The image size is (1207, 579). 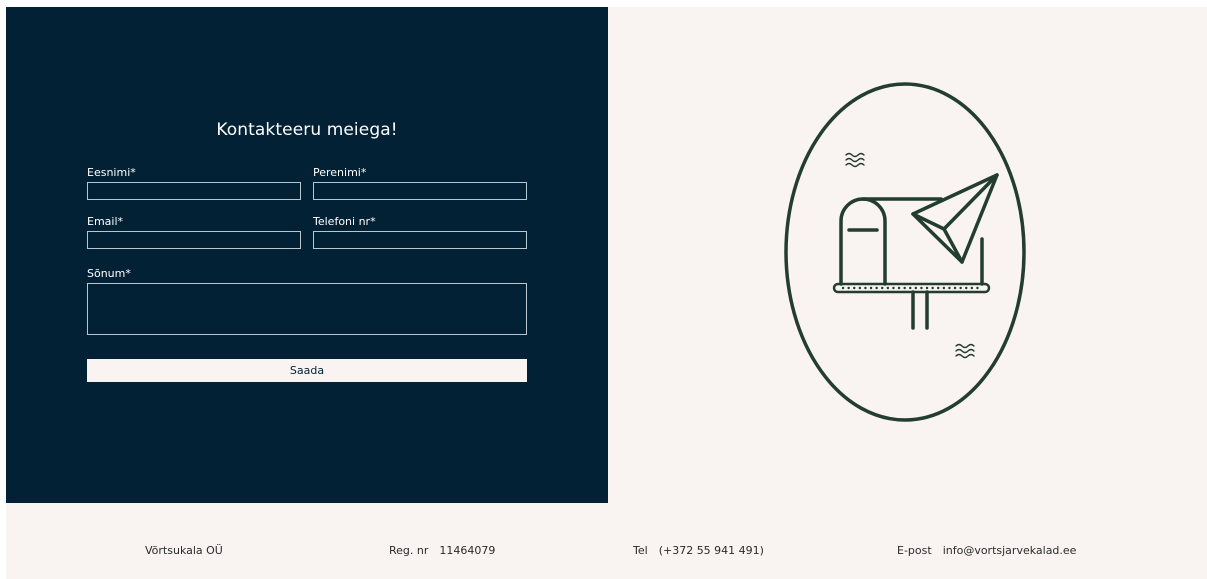 I want to click on tel-value: (+372 55 941 491), so click(x=711, y=550).